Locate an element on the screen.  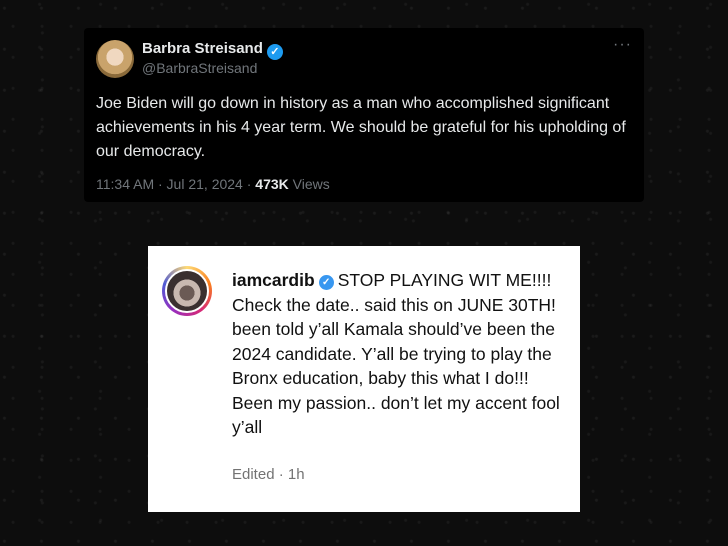
tweet-meta: 11:34 AM · Jul 21, 2024 · 473K Views is located at coordinates (213, 184).